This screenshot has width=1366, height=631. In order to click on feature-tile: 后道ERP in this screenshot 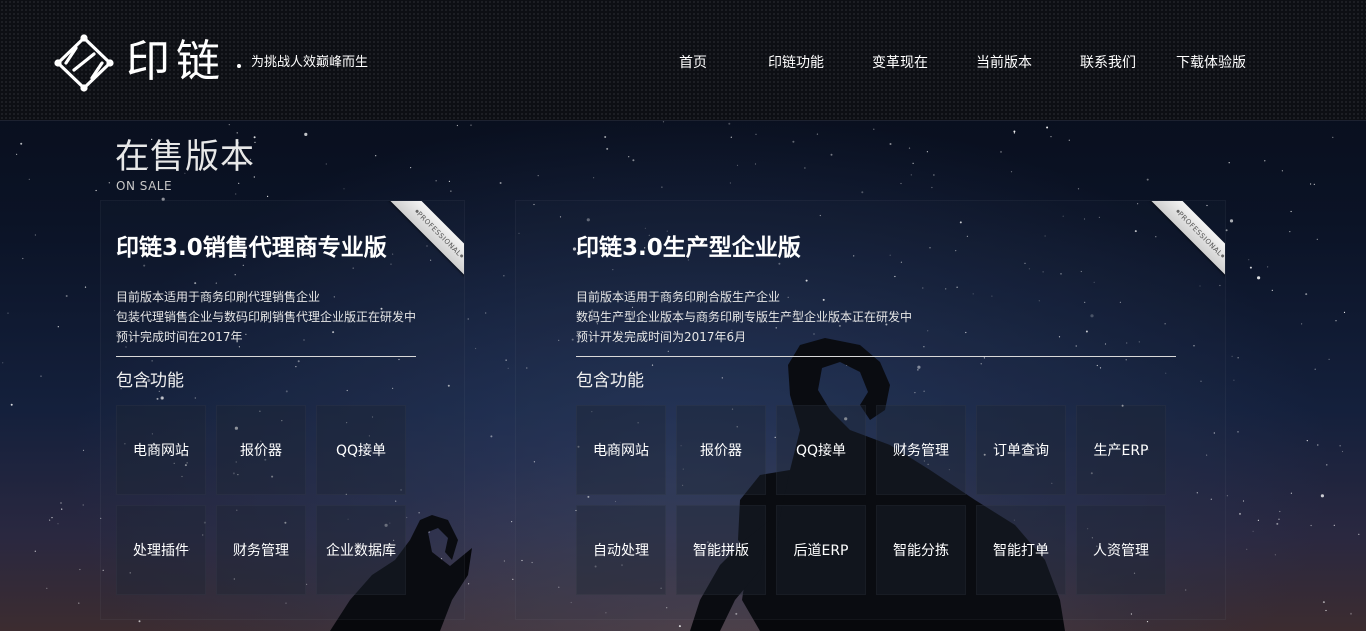, I will do `click(821, 550)`.